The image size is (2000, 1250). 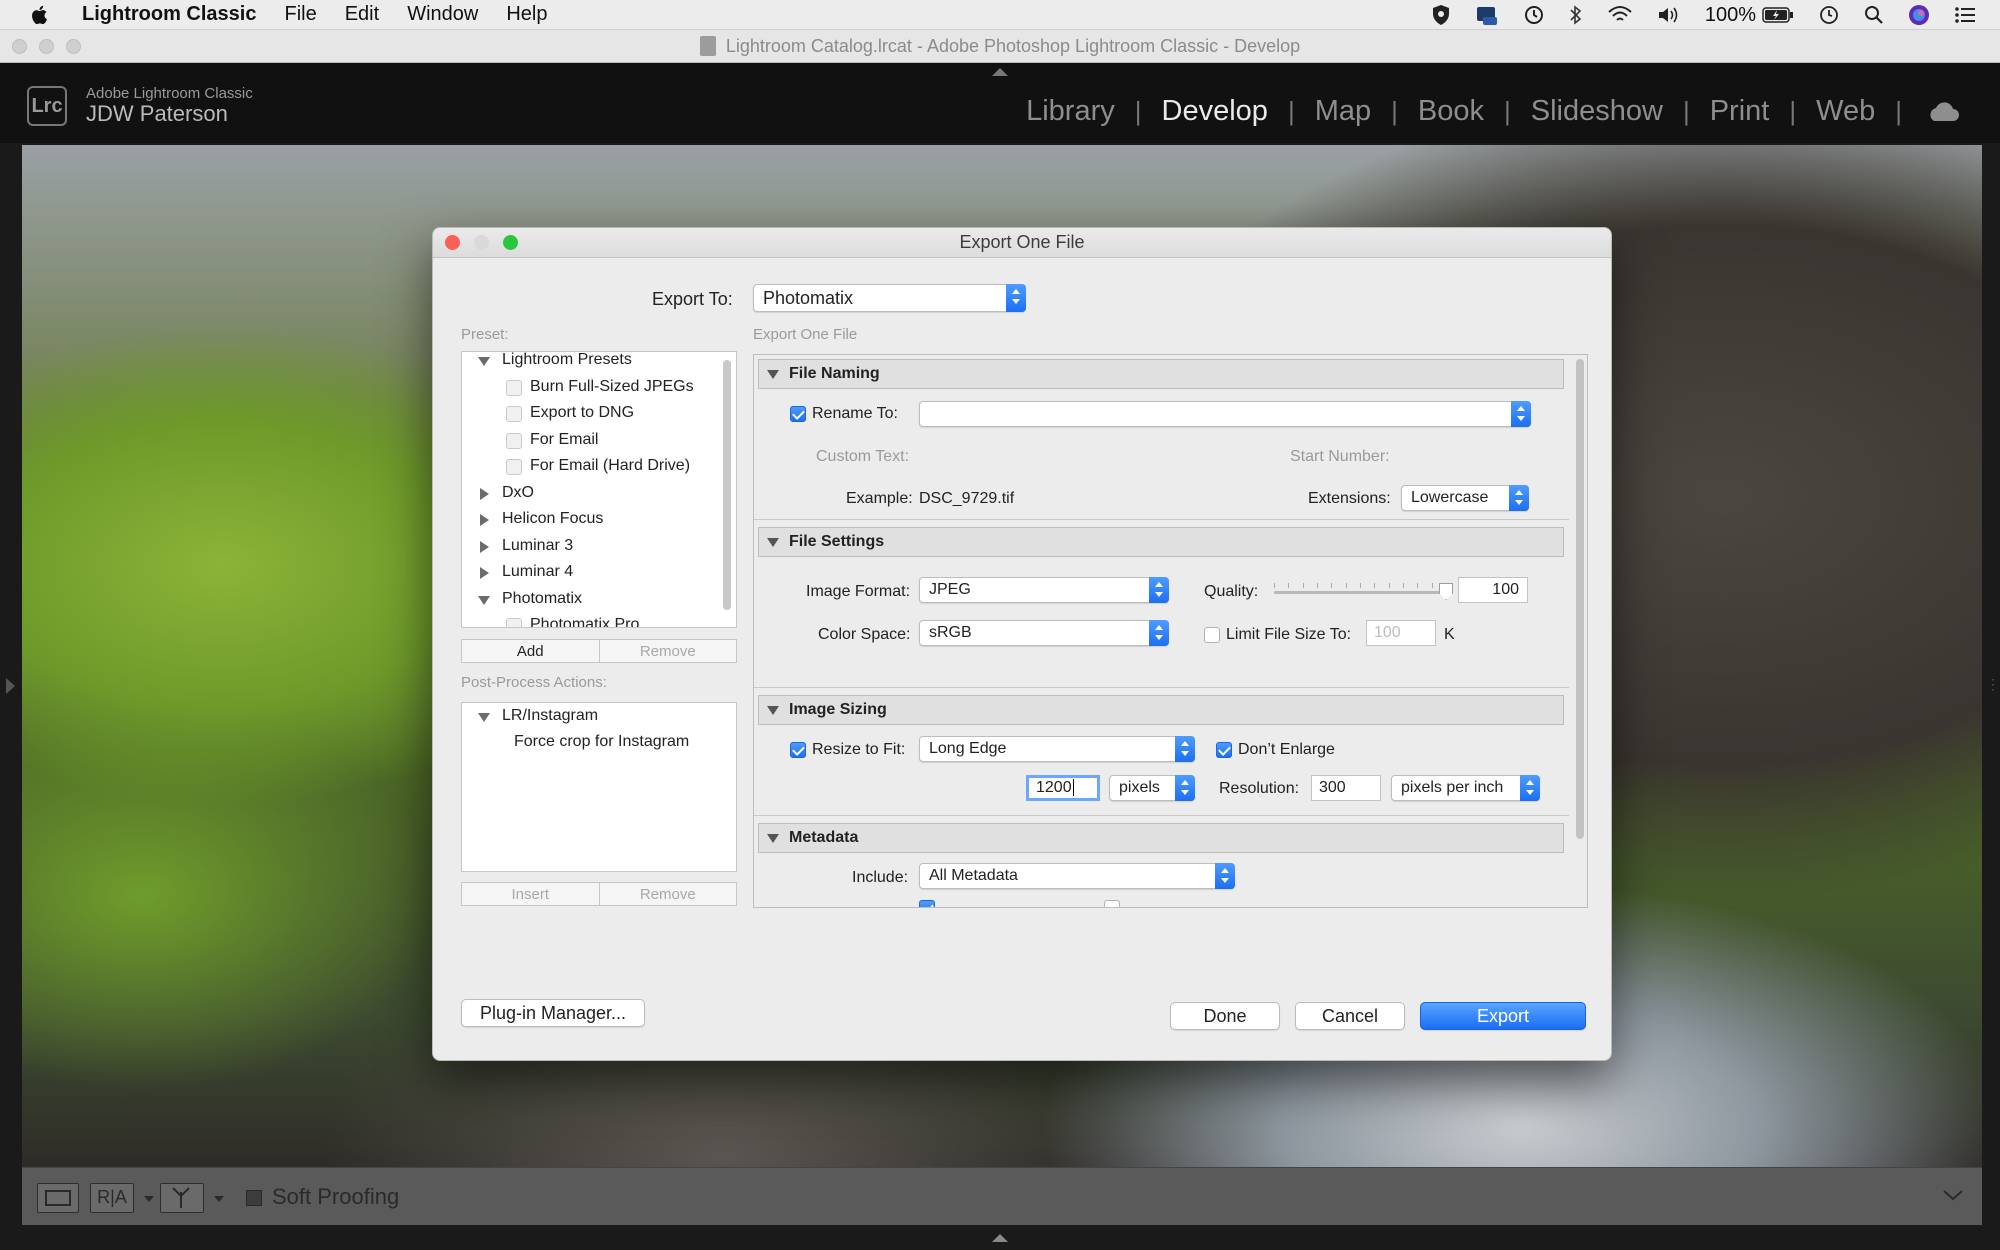 What do you see at coordinates (1446, 591) in the screenshot?
I see `quality-slider-thumb` at bounding box center [1446, 591].